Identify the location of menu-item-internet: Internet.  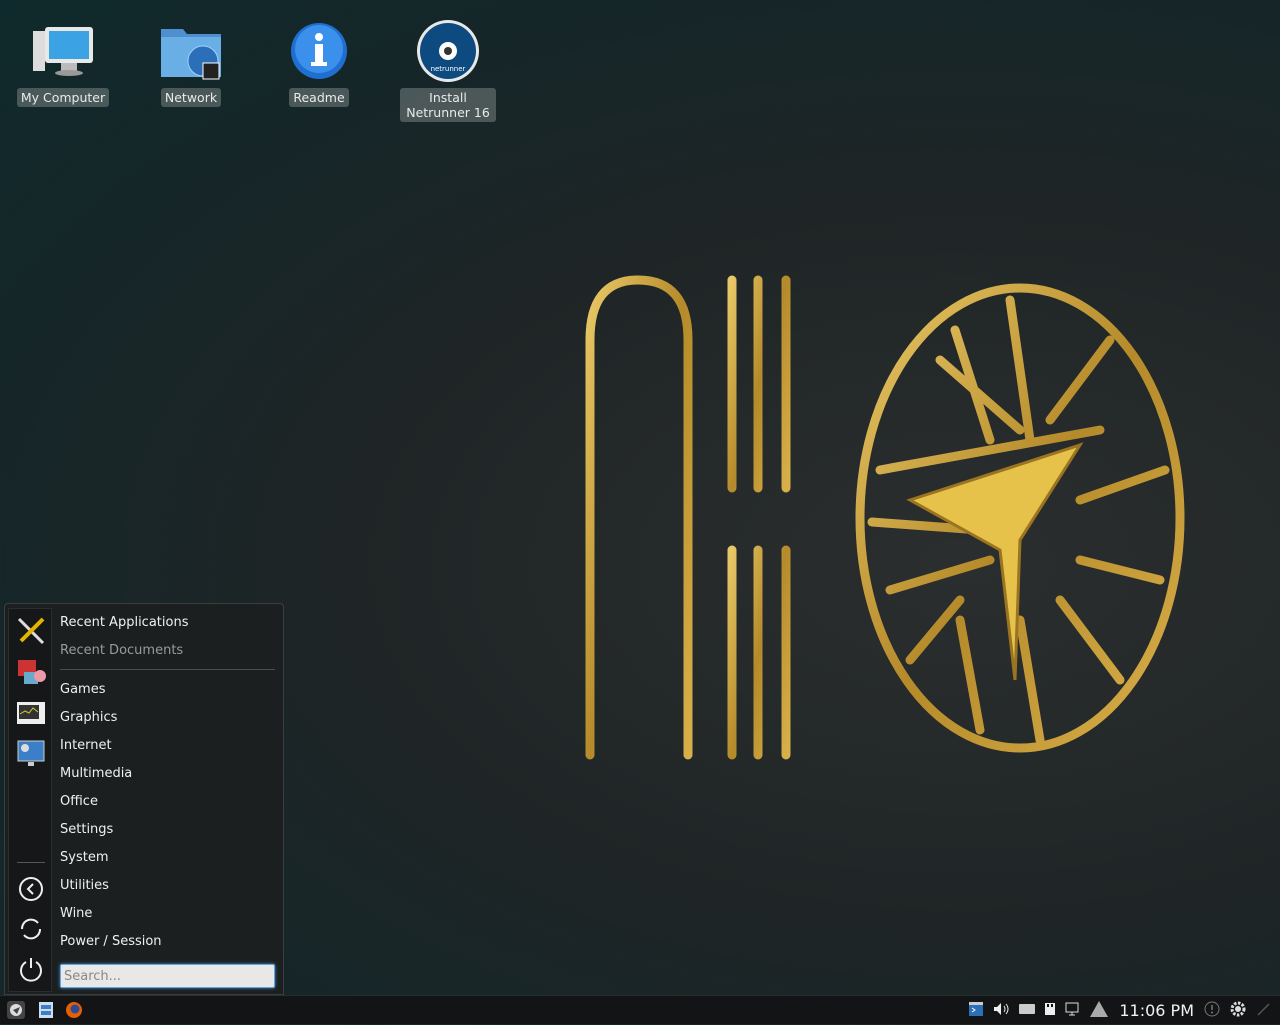
(167, 746).